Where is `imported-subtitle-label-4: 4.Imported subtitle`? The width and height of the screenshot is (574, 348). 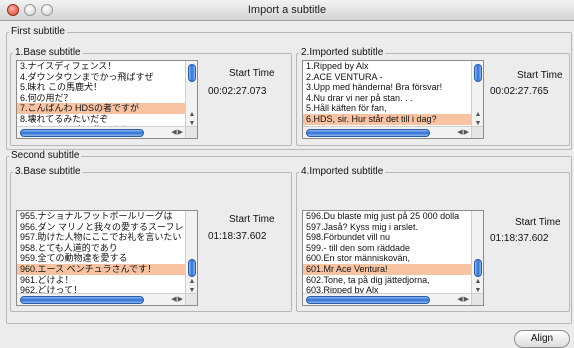
imported-subtitle-label-4: 4.Imported subtitle is located at coordinates (342, 171).